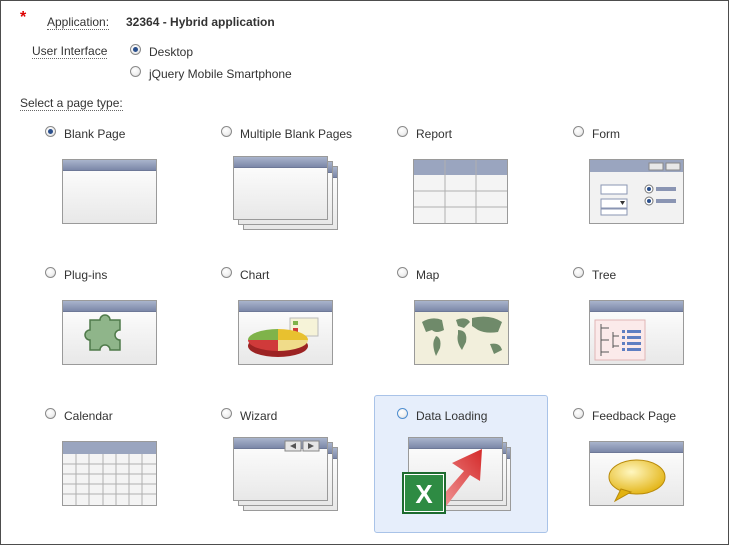  I want to click on required-icon: *, so click(23, 17).